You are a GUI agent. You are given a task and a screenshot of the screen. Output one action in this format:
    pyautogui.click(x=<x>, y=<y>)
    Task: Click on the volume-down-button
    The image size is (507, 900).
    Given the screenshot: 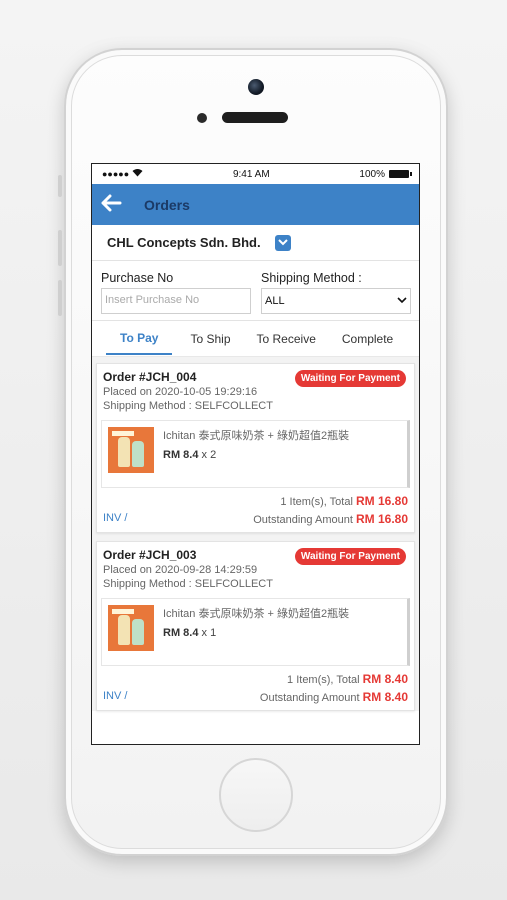 What is the action you would take?
    pyautogui.click(x=60, y=298)
    